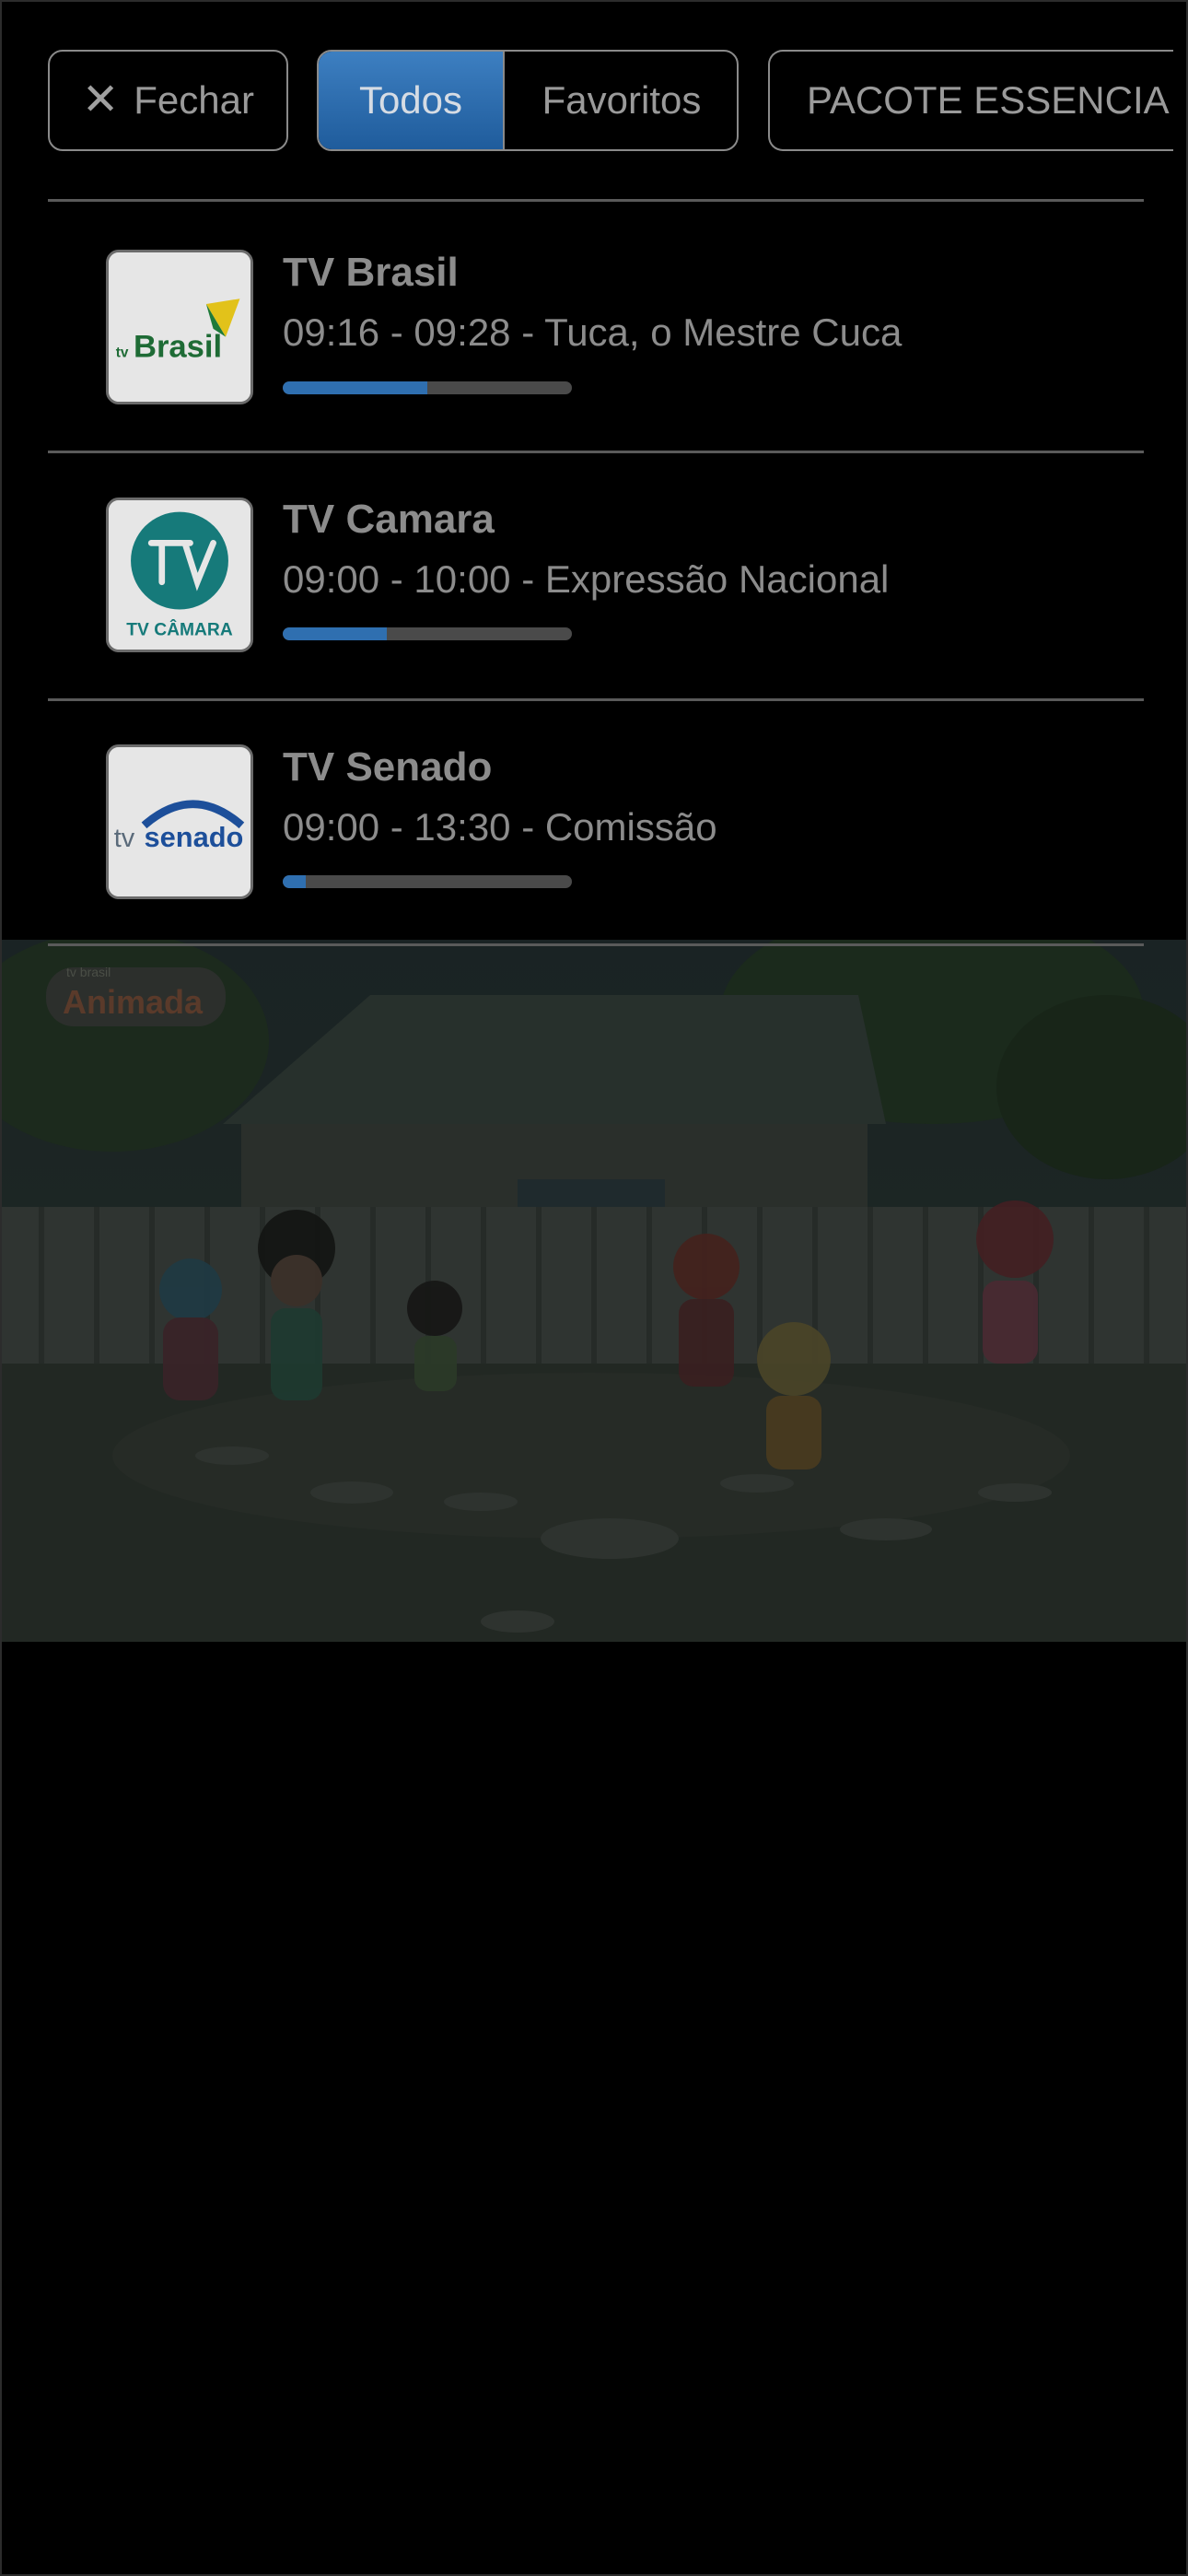 The image size is (1188, 2576). What do you see at coordinates (500, 827) in the screenshot?
I see `program-info: 09:00 - 13:30 - Comissão` at bounding box center [500, 827].